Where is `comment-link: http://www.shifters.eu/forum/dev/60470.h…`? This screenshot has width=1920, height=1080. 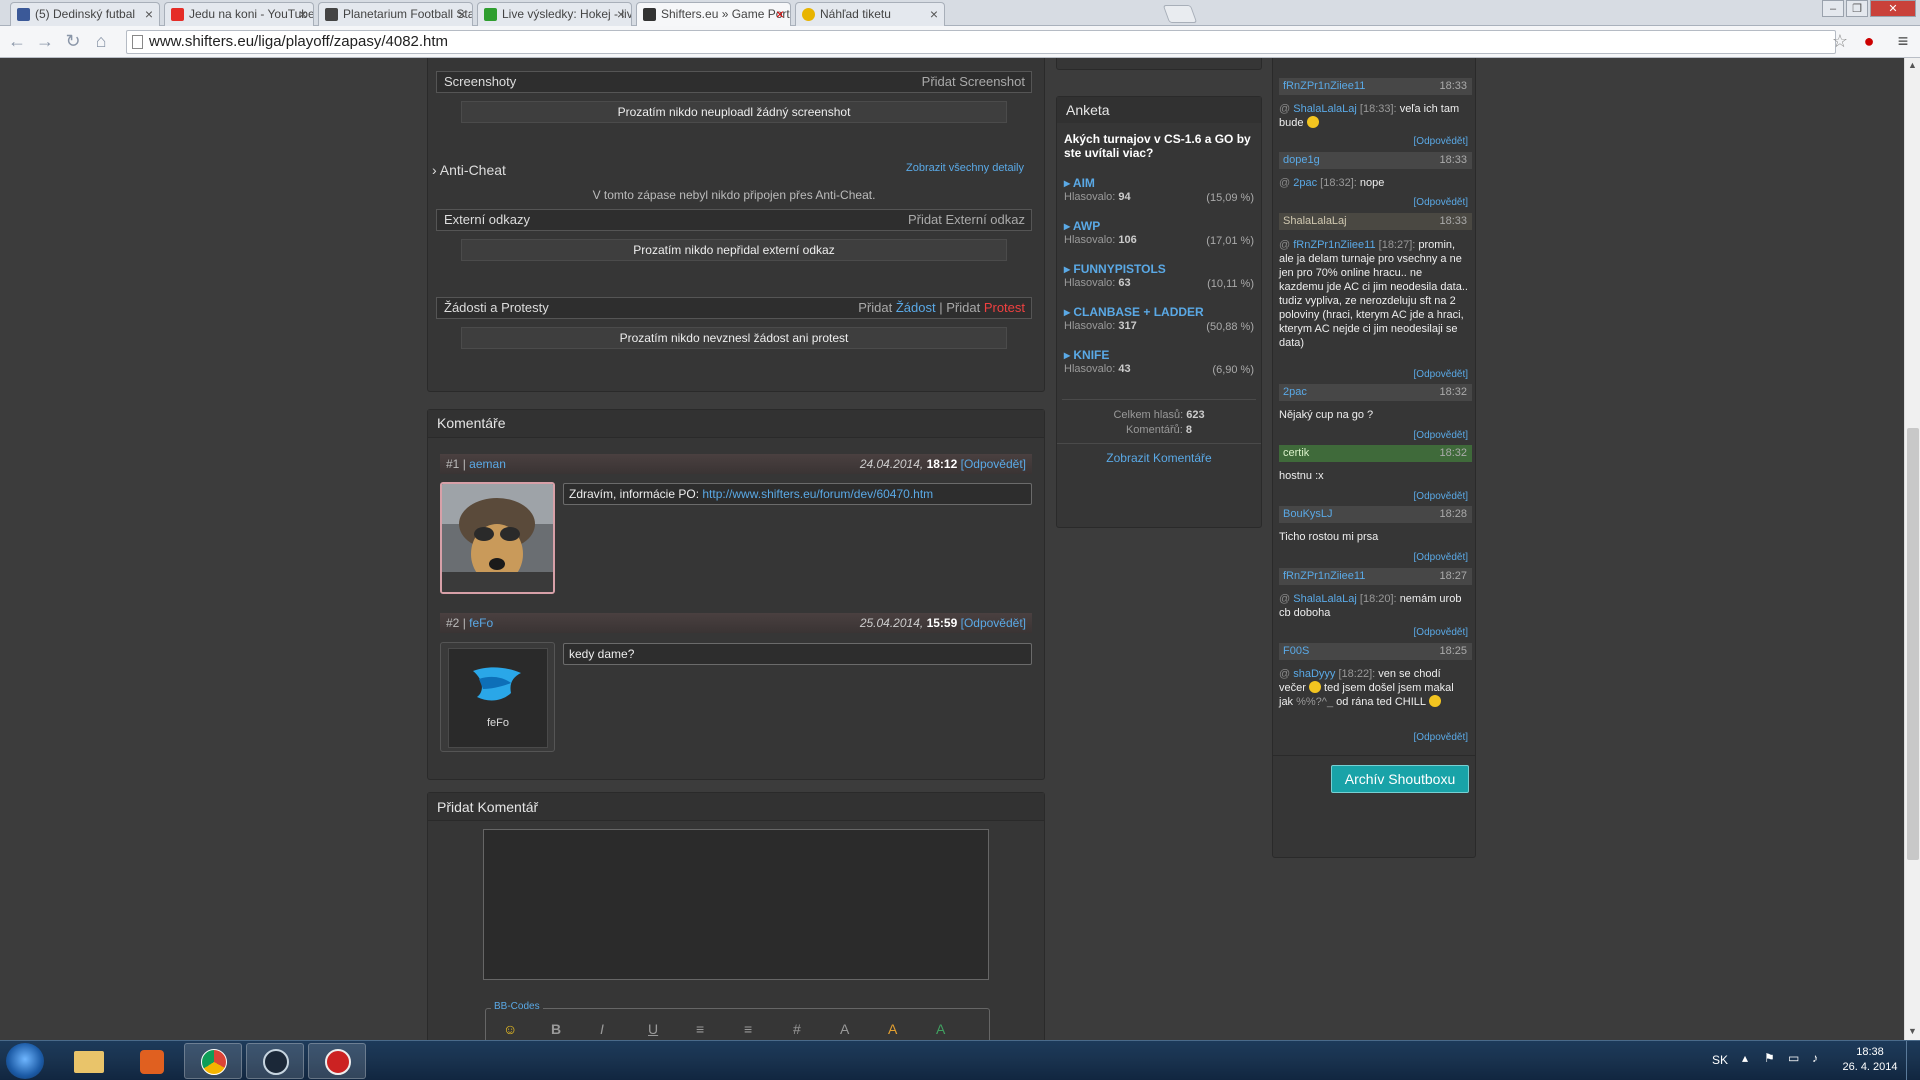 comment-link: http://www.shifters.eu/forum/dev/60470.h… is located at coordinates (817, 494).